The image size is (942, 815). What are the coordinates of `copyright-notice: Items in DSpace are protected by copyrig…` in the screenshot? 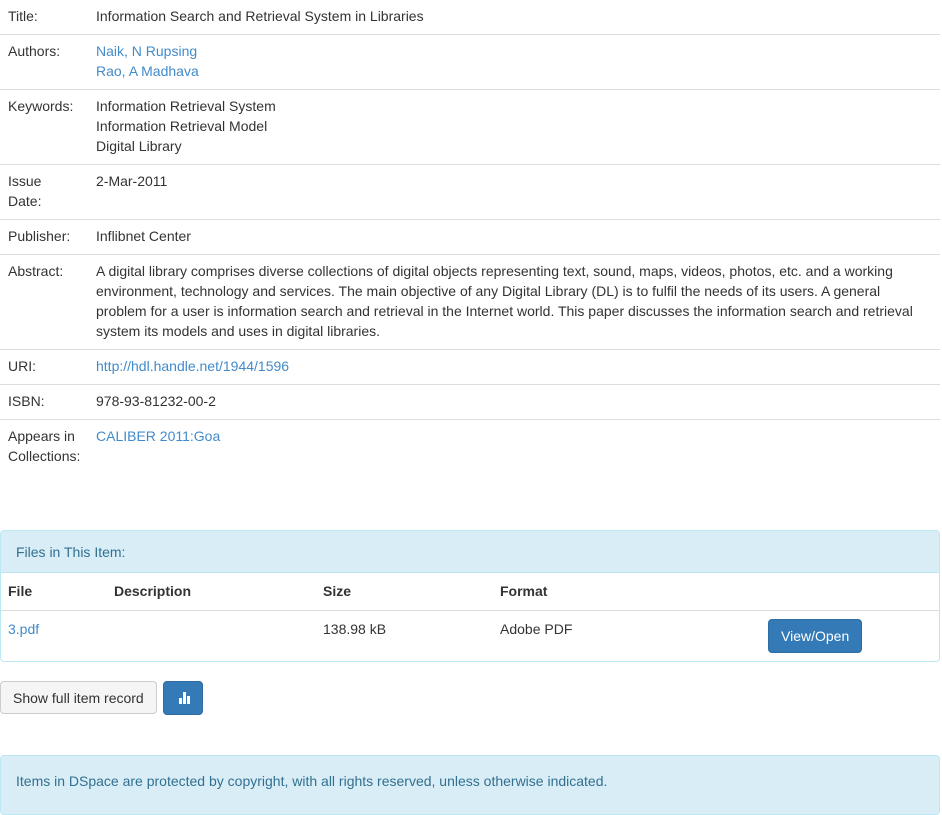 It's located at (470, 785).